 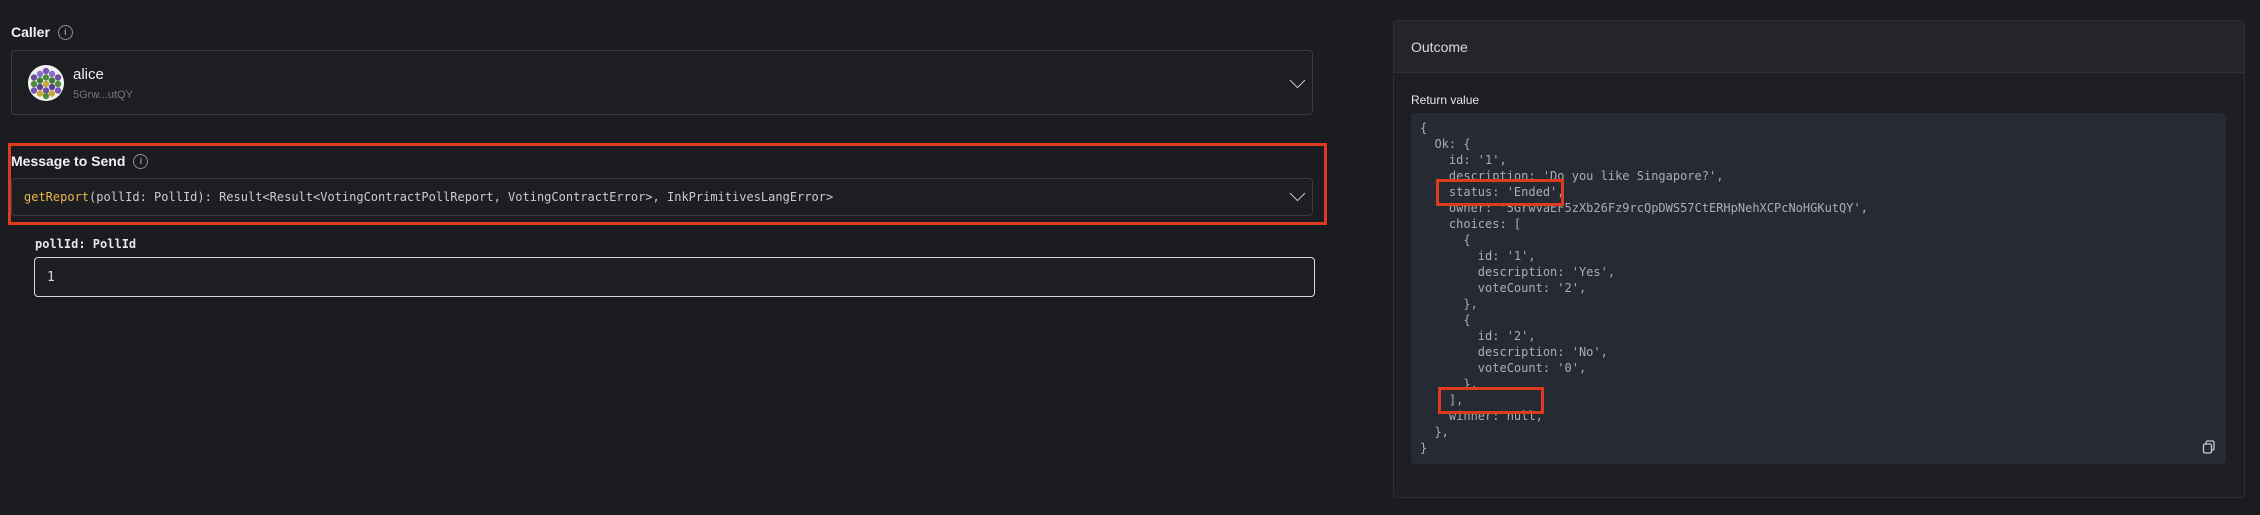 I want to click on avatar, so click(x=46, y=83).